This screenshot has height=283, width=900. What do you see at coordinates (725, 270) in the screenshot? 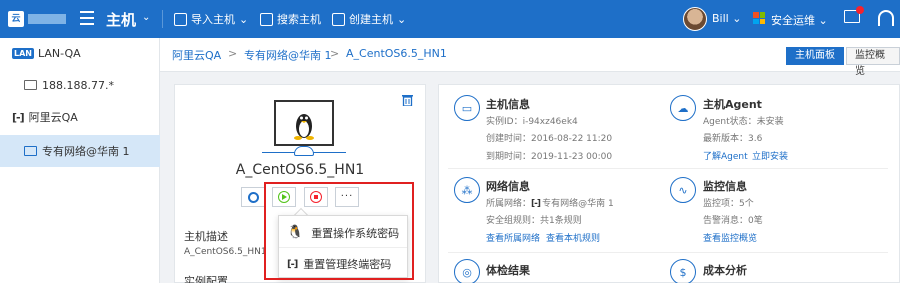
I see `cost-title: 成本分析` at bounding box center [725, 270].